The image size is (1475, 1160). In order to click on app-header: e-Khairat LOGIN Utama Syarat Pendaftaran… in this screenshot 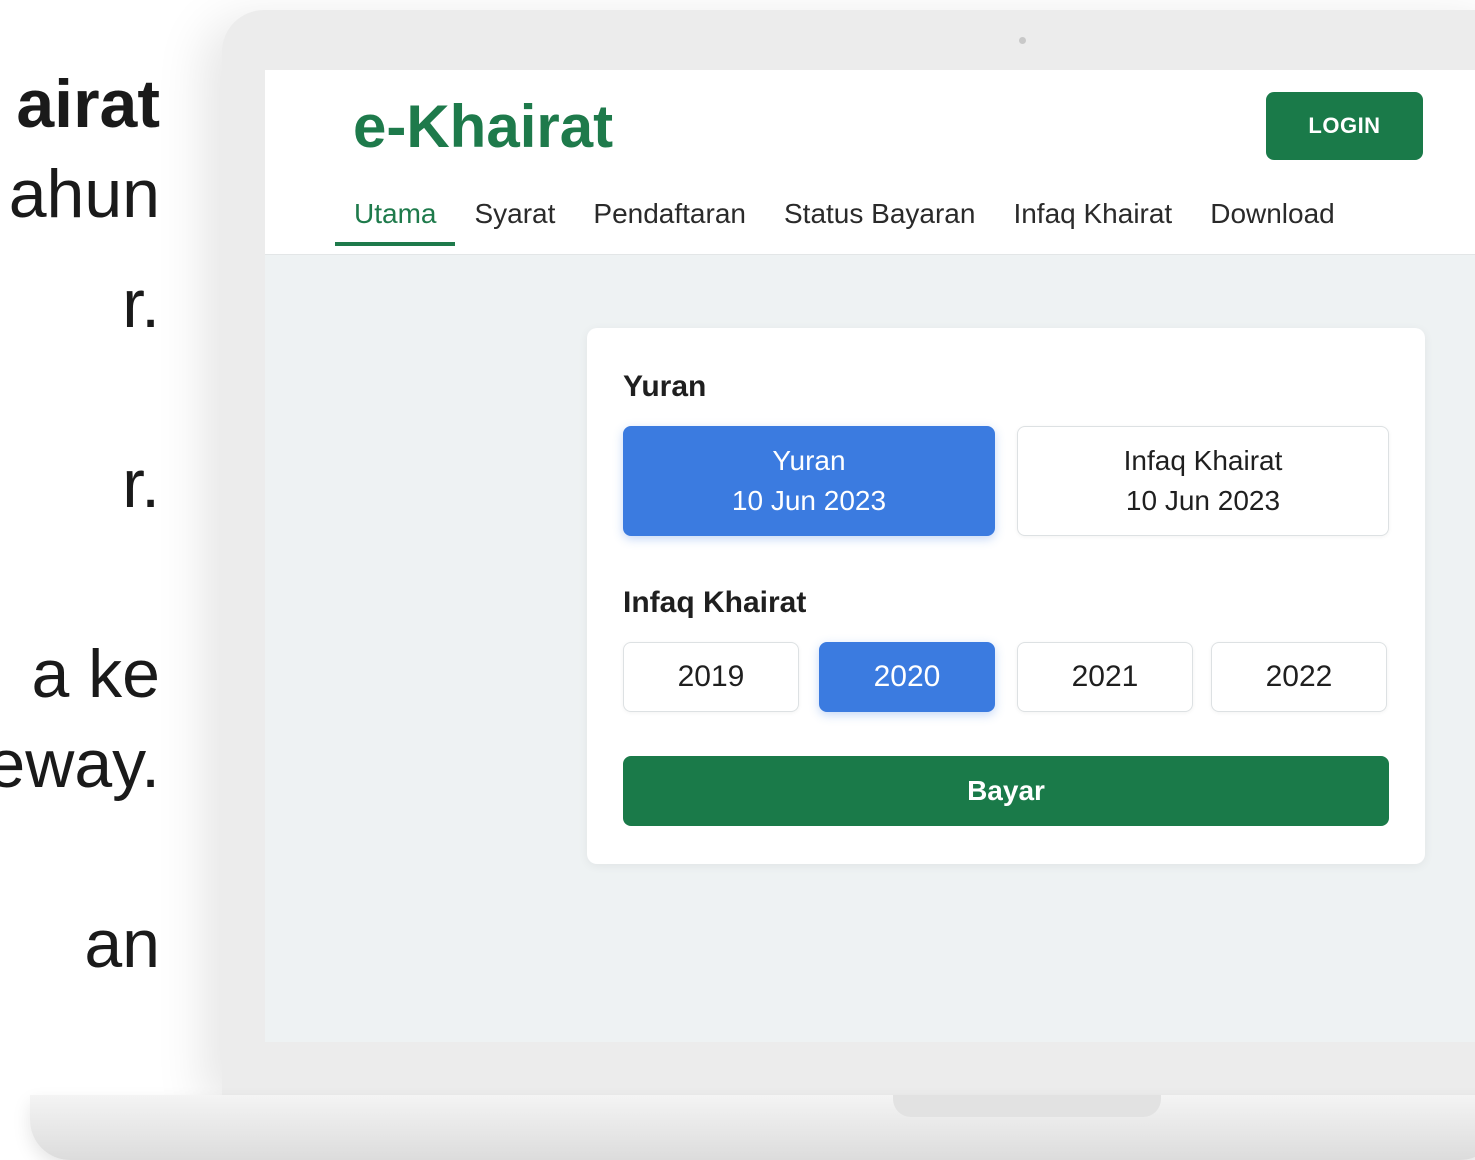, I will do `click(870, 162)`.